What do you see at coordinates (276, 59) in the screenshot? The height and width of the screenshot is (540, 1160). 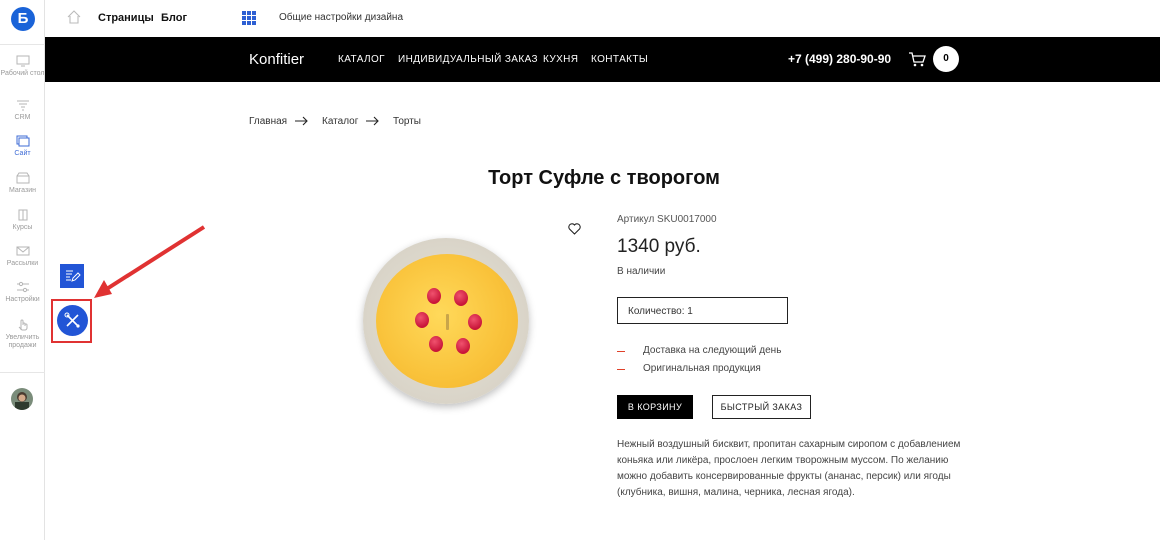 I see `site-brand: Konfitier` at bounding box center [276, 59].